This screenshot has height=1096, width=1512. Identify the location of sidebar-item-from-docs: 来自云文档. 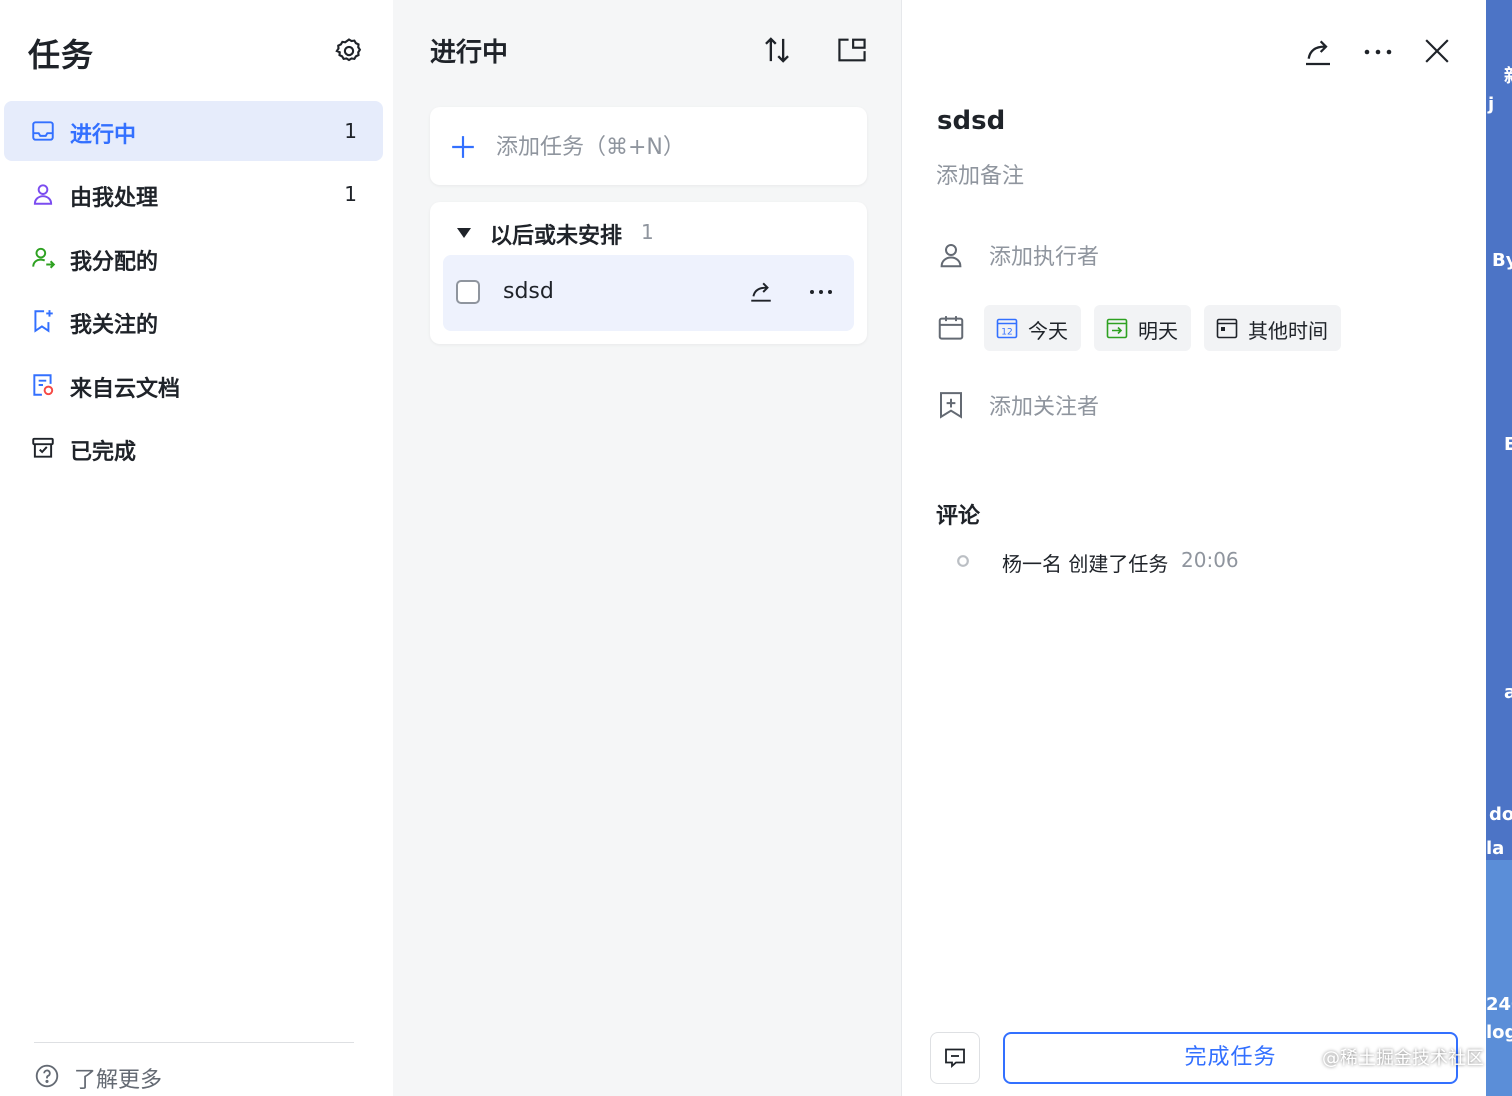
(193, 385).